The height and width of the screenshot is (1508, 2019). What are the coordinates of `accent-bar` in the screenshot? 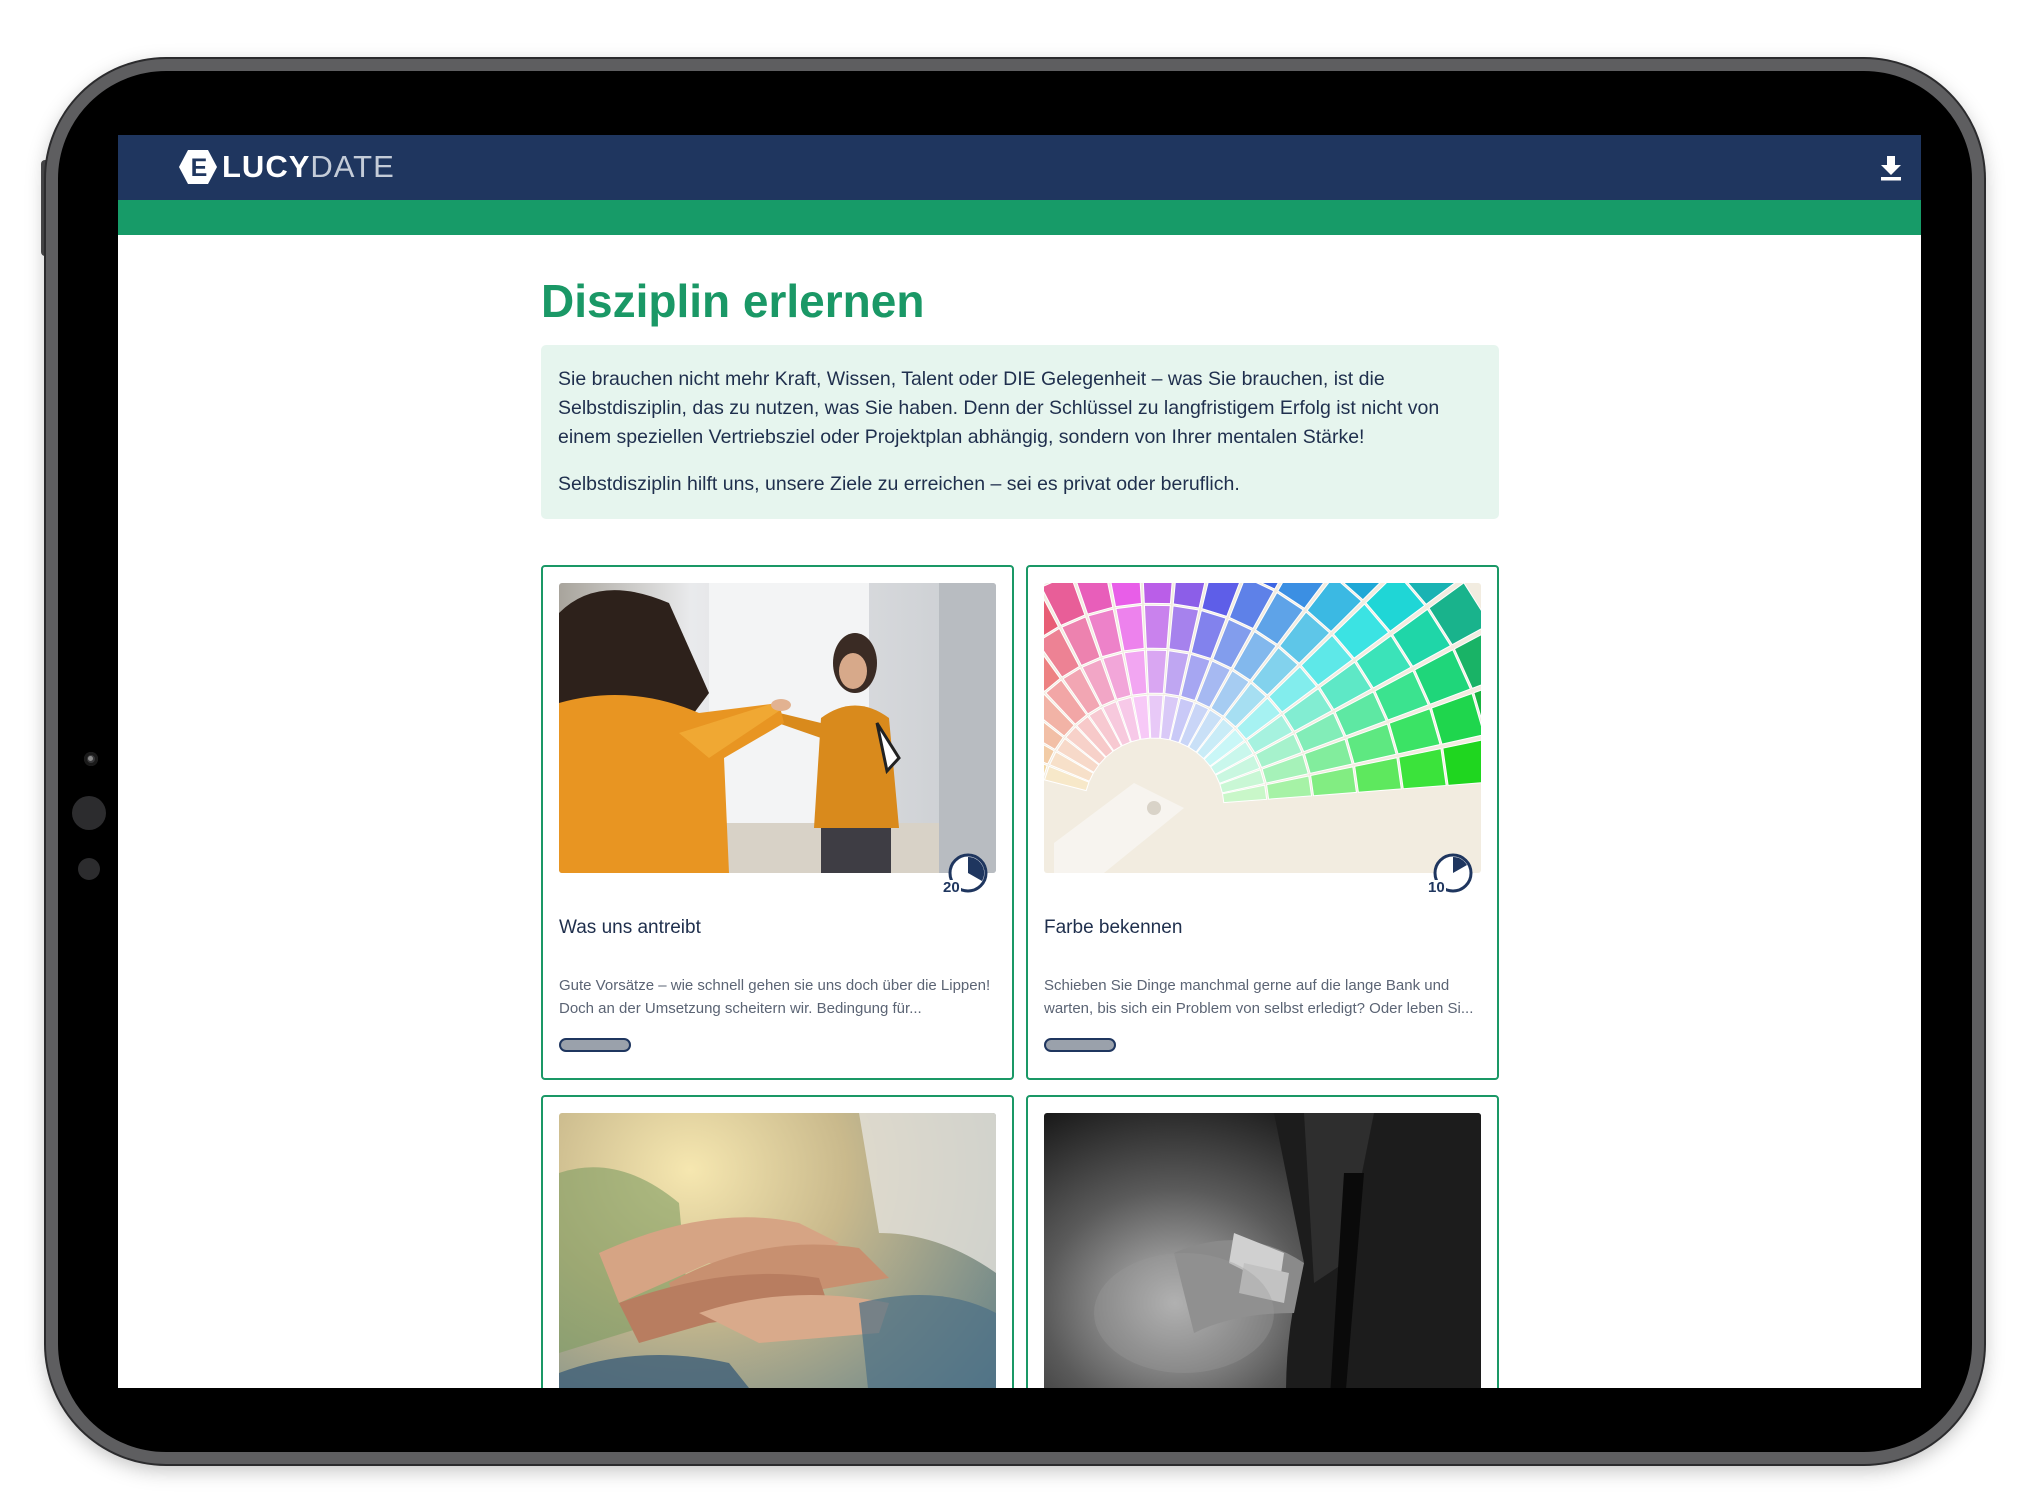 It's located at (1019, 217).